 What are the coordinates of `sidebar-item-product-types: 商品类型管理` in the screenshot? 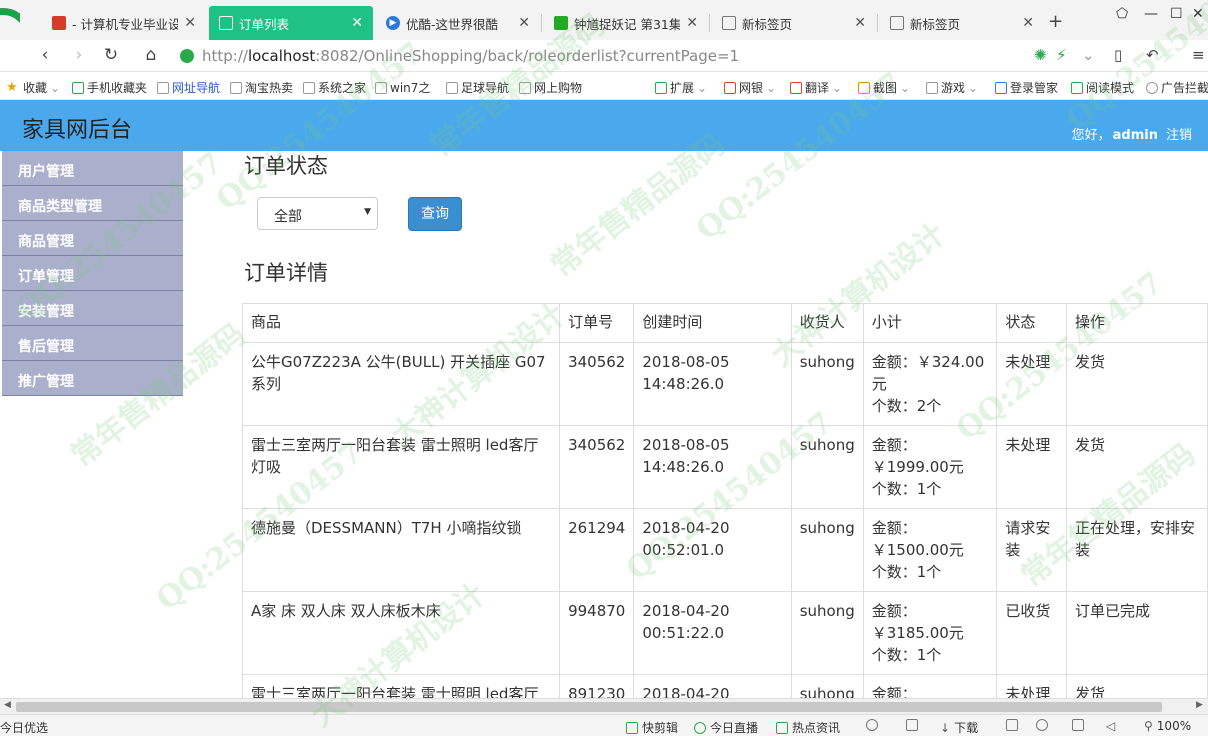 It's located at (92, 203).